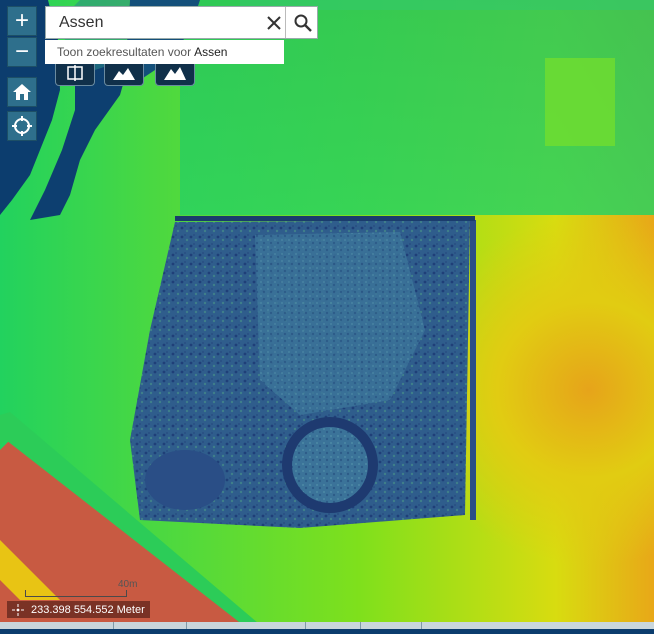  I want to click on search-suggestion: Toon zoekresultaten voor Assen, so click(164, 52).